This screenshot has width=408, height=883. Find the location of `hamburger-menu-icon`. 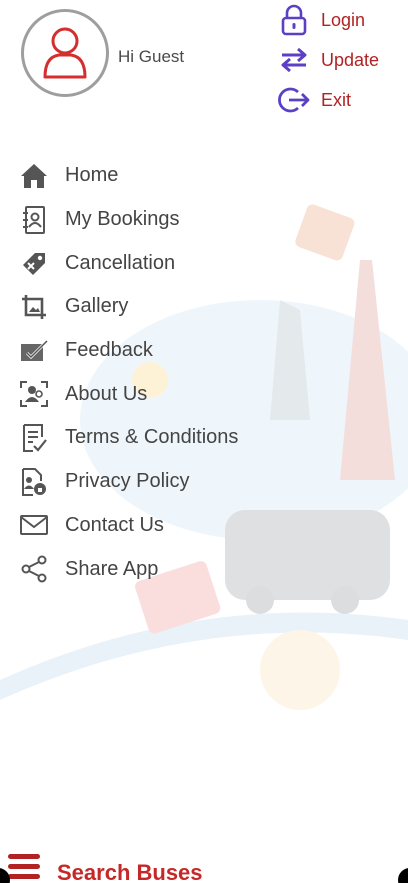

hamburger-menu-icon is located at coordinates (24, 867).